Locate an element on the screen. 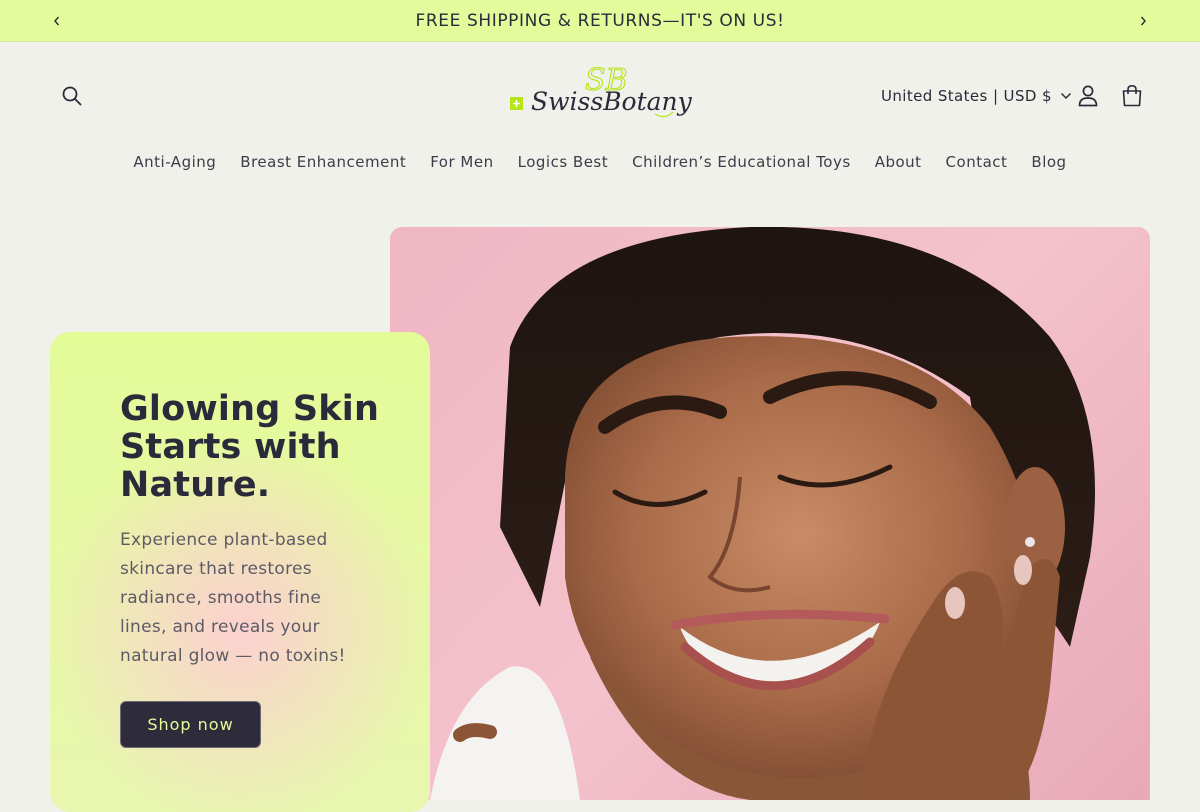 This screenshot has width=1200, height=812. nav-item-about: About is located at coordinates (898, 162).